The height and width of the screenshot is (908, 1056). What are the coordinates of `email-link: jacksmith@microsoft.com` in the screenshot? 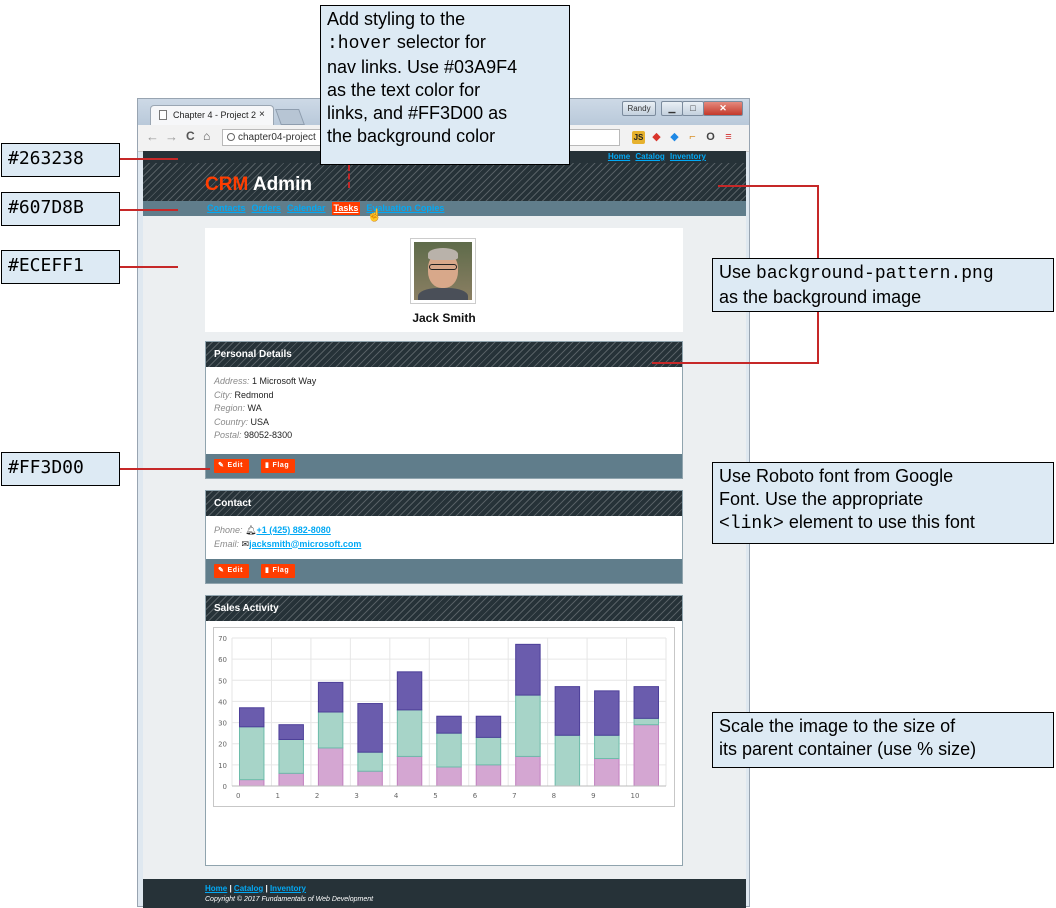 It's located at (305, 544).